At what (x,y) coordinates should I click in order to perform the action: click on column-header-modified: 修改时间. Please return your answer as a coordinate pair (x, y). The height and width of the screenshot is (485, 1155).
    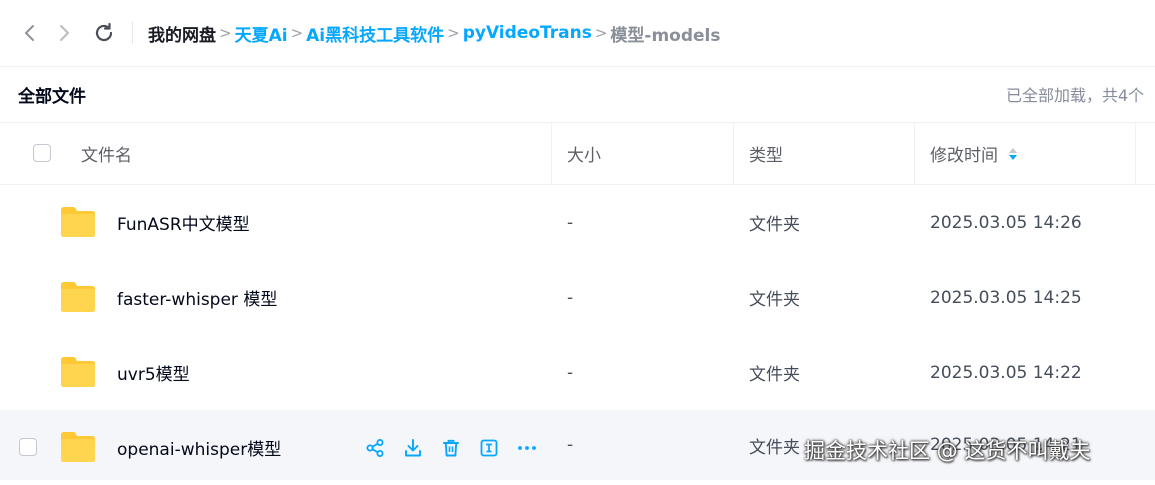
    Looking at the image, I should click on (974, 153).